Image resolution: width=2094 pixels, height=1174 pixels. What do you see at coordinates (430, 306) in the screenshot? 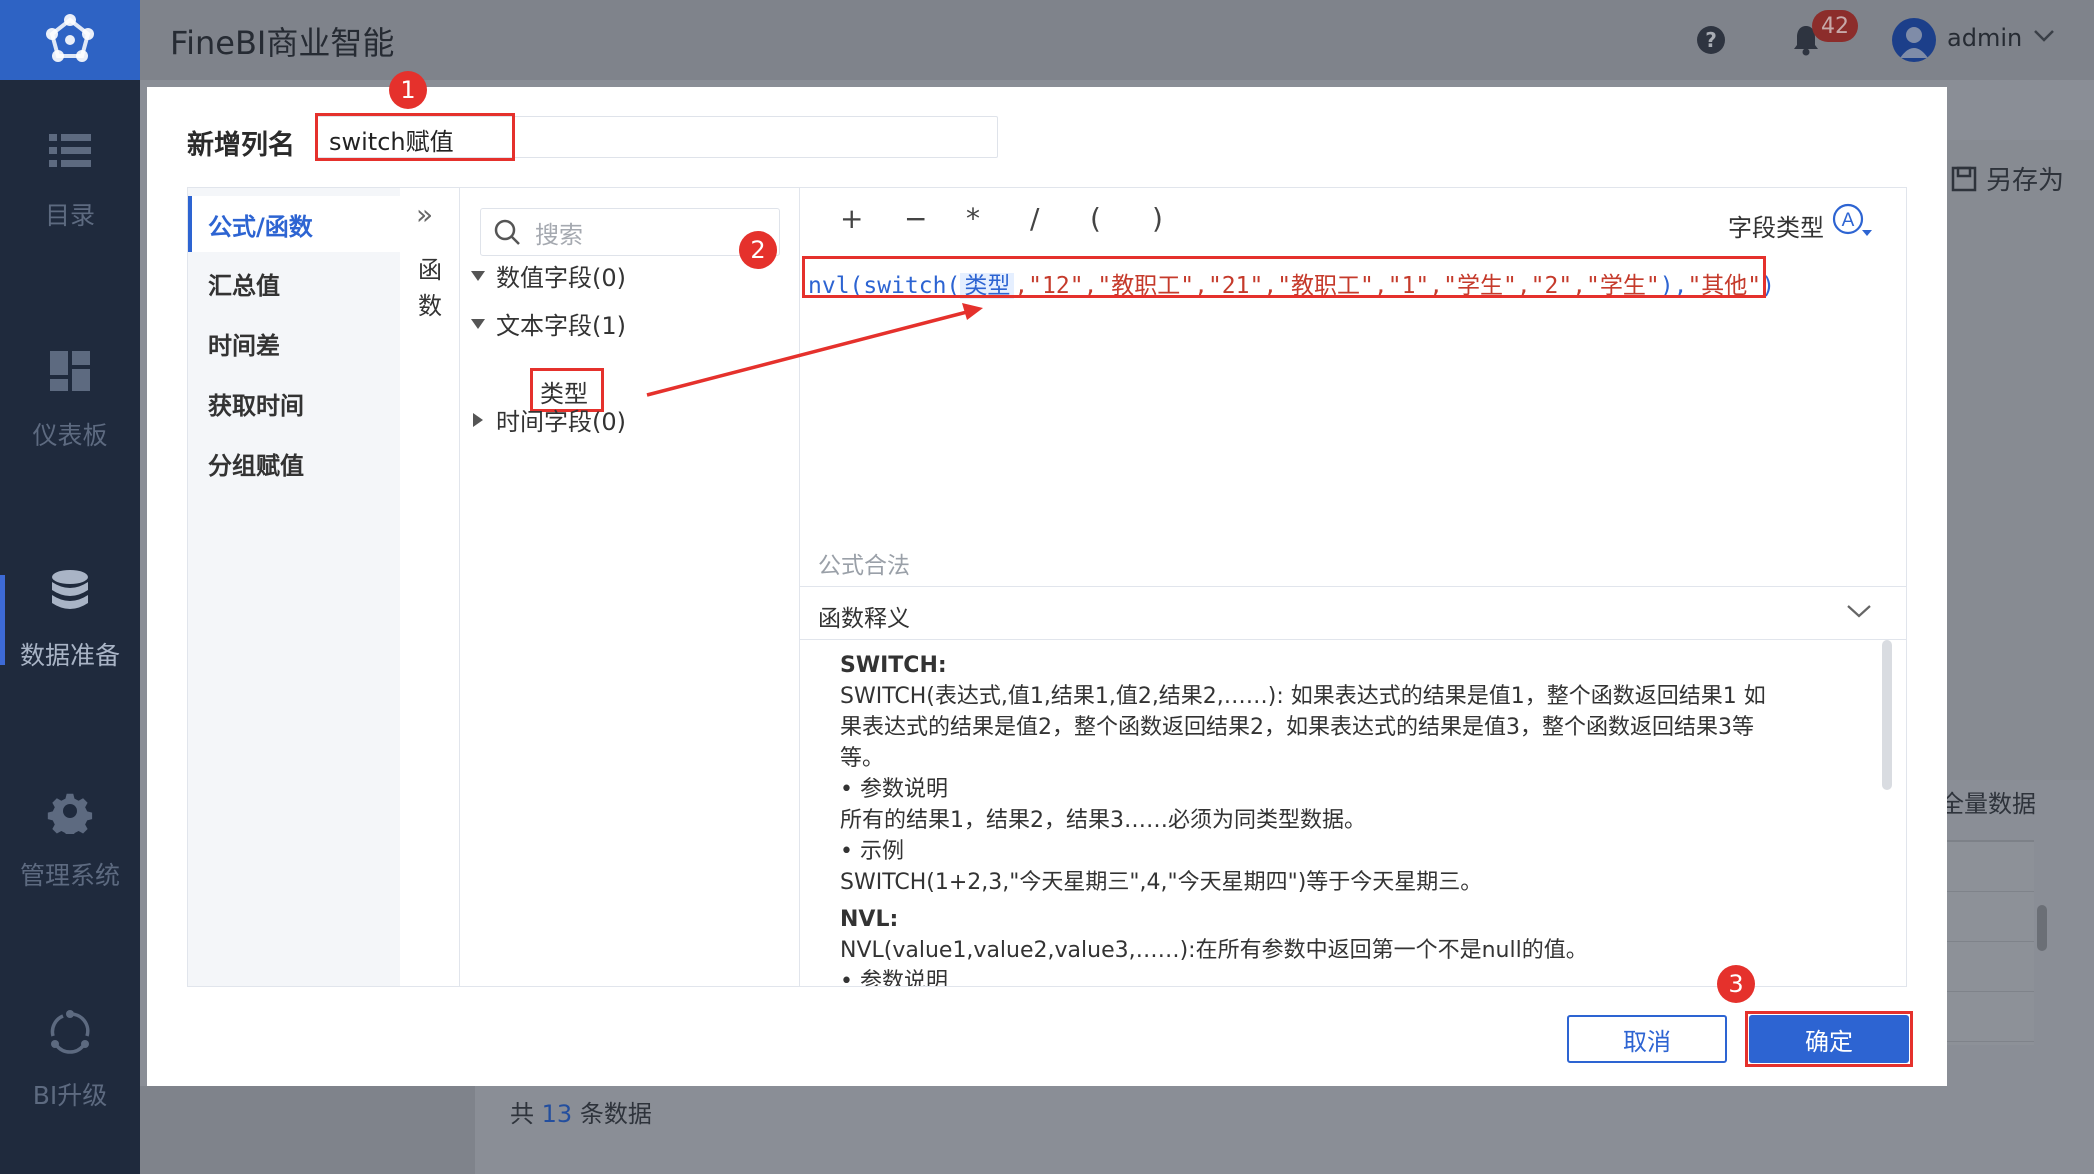
I see `function-label: 数` at bounding box center [430, 306].